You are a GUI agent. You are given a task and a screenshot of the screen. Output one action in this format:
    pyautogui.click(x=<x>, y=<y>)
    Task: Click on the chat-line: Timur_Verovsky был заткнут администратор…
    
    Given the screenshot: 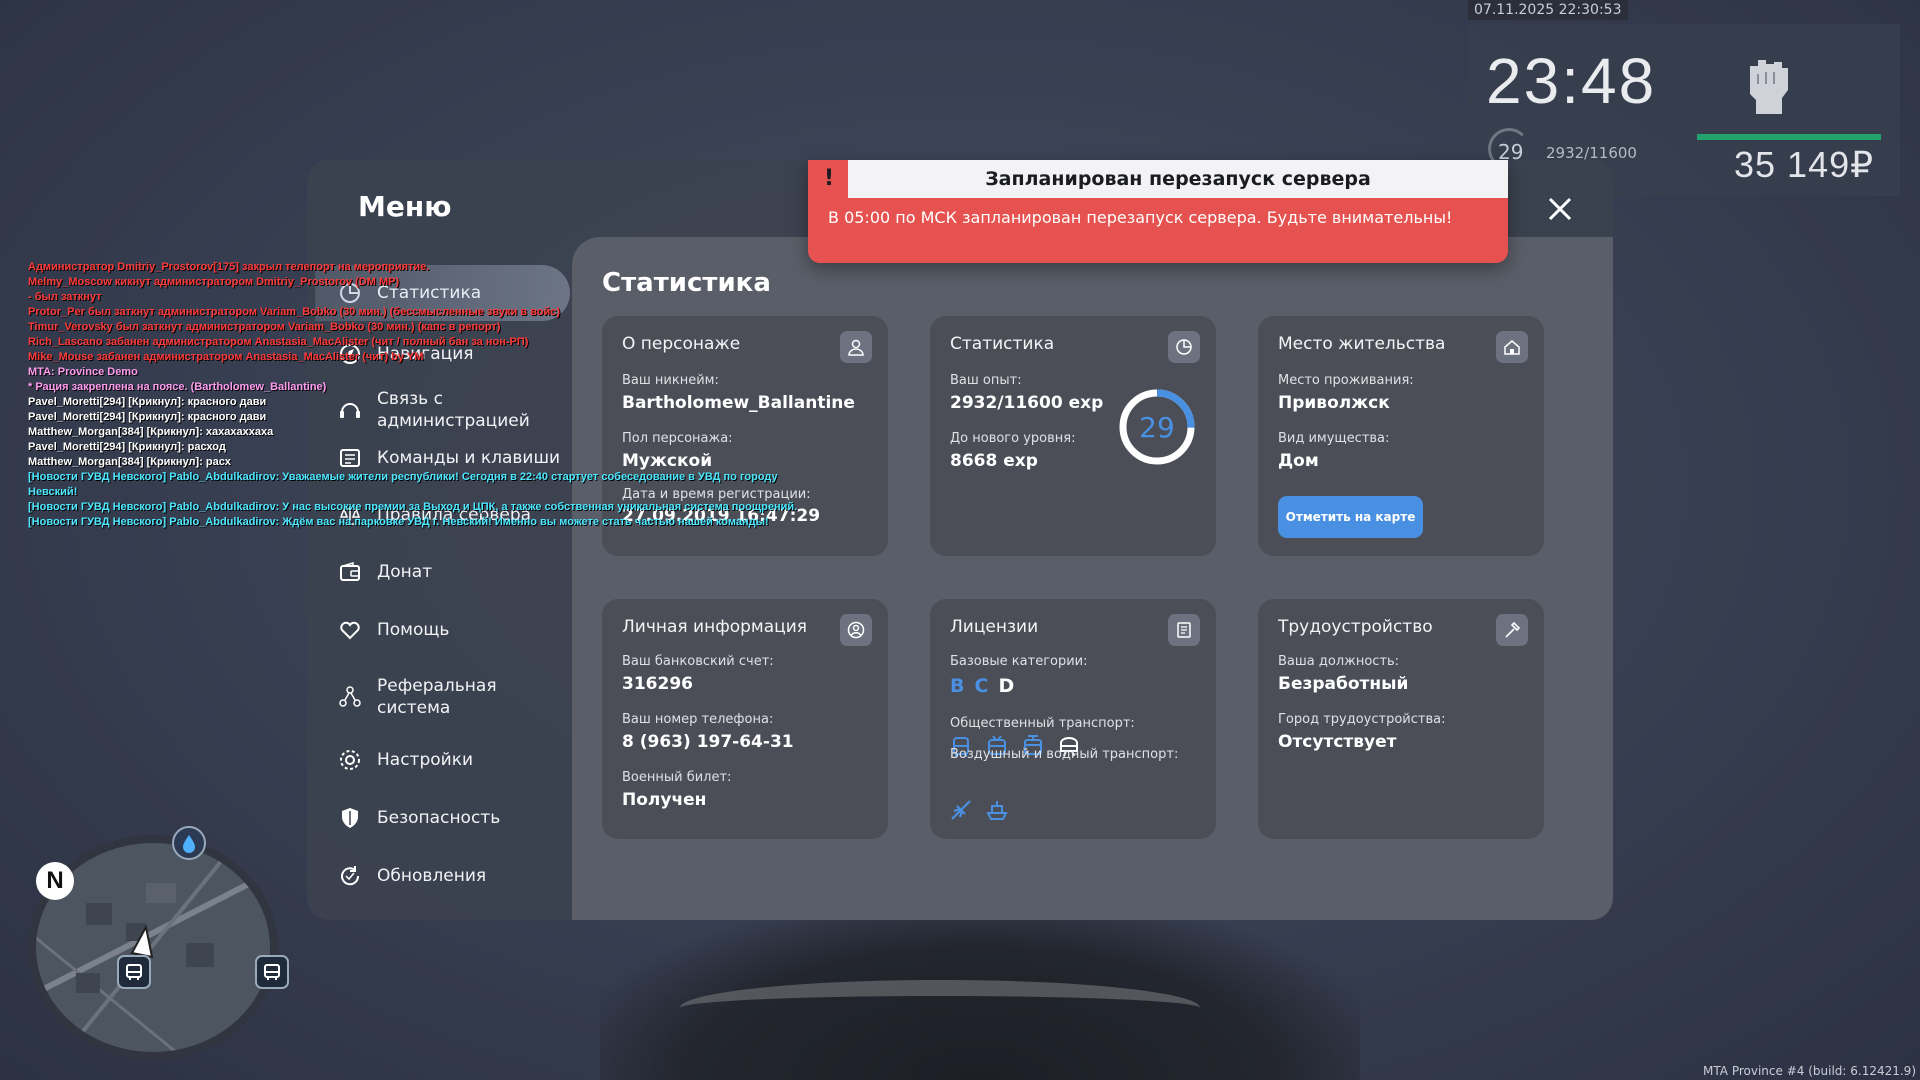 What is the action you would take?
    pyautogui.click(x=264, y=327)
    